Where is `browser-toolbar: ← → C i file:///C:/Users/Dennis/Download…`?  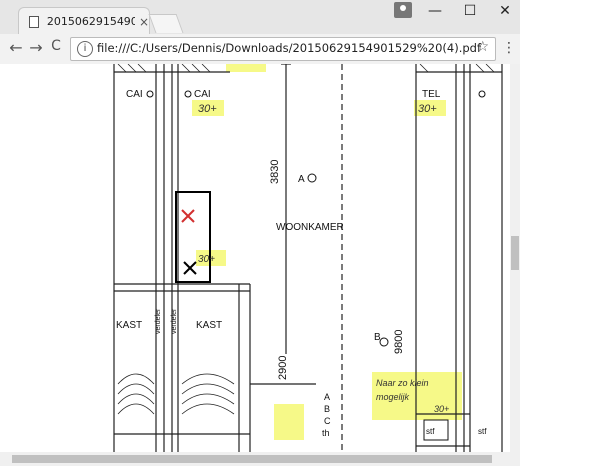 browser-toolbar: ← → C i file:///C:/Users/Dennis/Download… is located at coordinates (260, 49).